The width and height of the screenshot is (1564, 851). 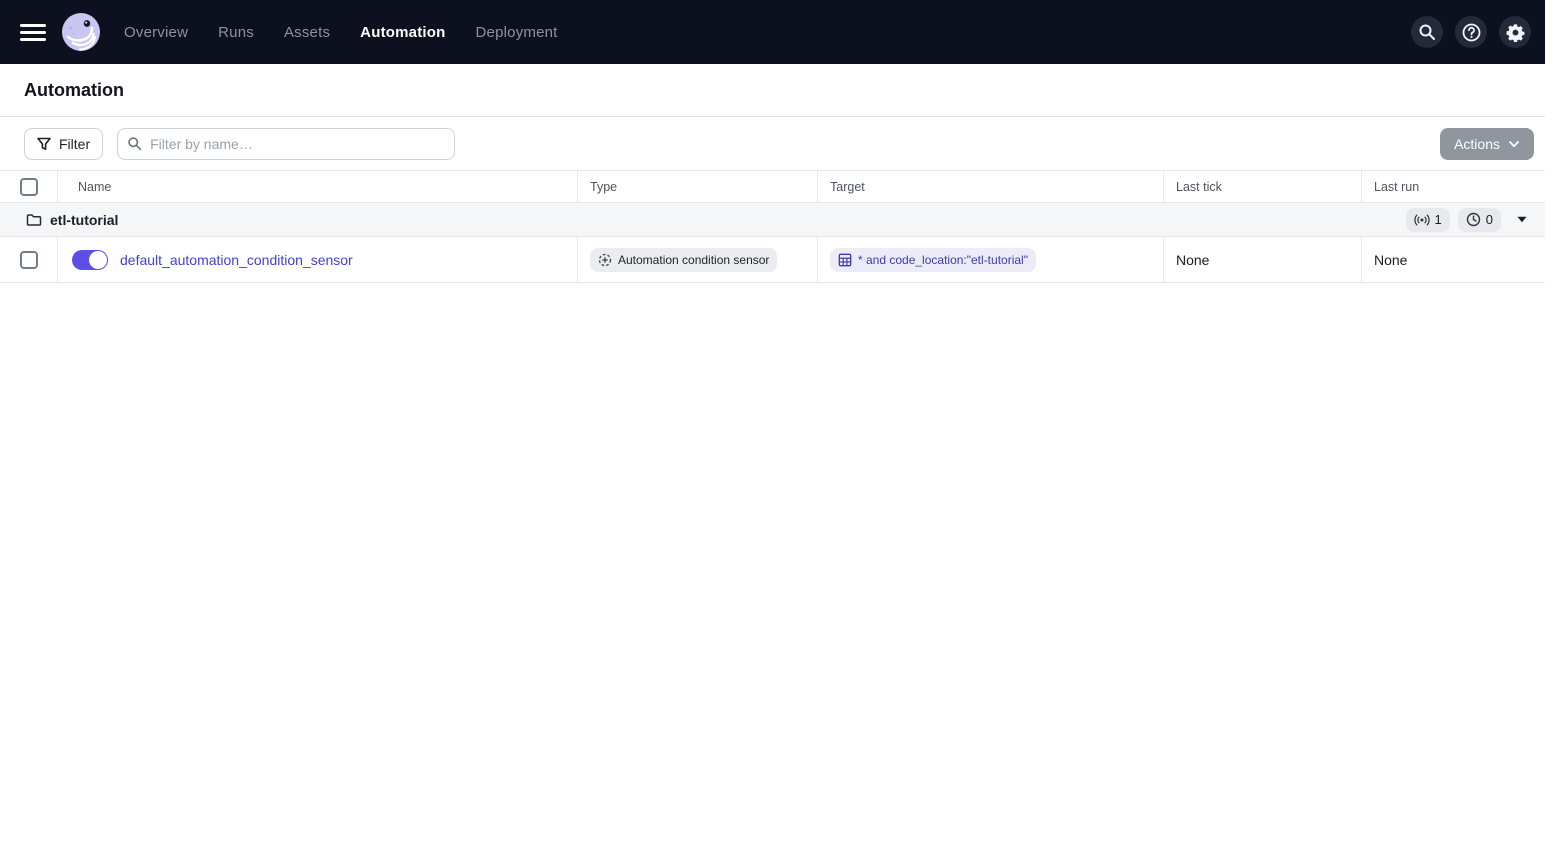 I want to click on column-header-name: Name, so click(x=318, y=186).